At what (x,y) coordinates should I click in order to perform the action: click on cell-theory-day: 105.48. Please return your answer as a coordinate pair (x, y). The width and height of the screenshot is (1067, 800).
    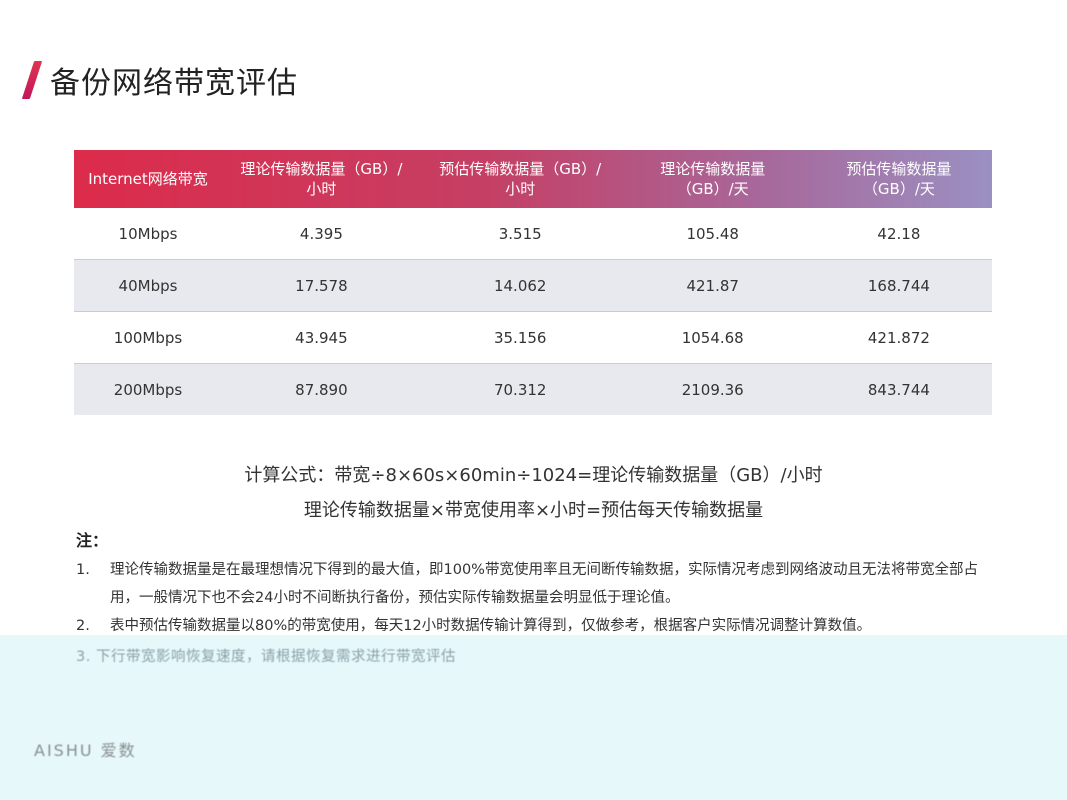
    Looking at the image, I should click on (712, 234).